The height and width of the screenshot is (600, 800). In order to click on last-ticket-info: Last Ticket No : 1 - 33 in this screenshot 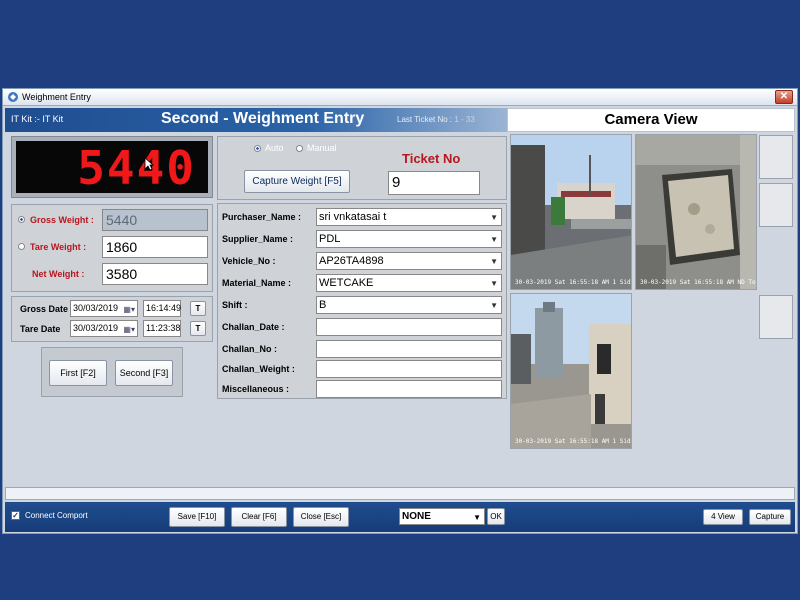, I will do `click(436, 119)`.